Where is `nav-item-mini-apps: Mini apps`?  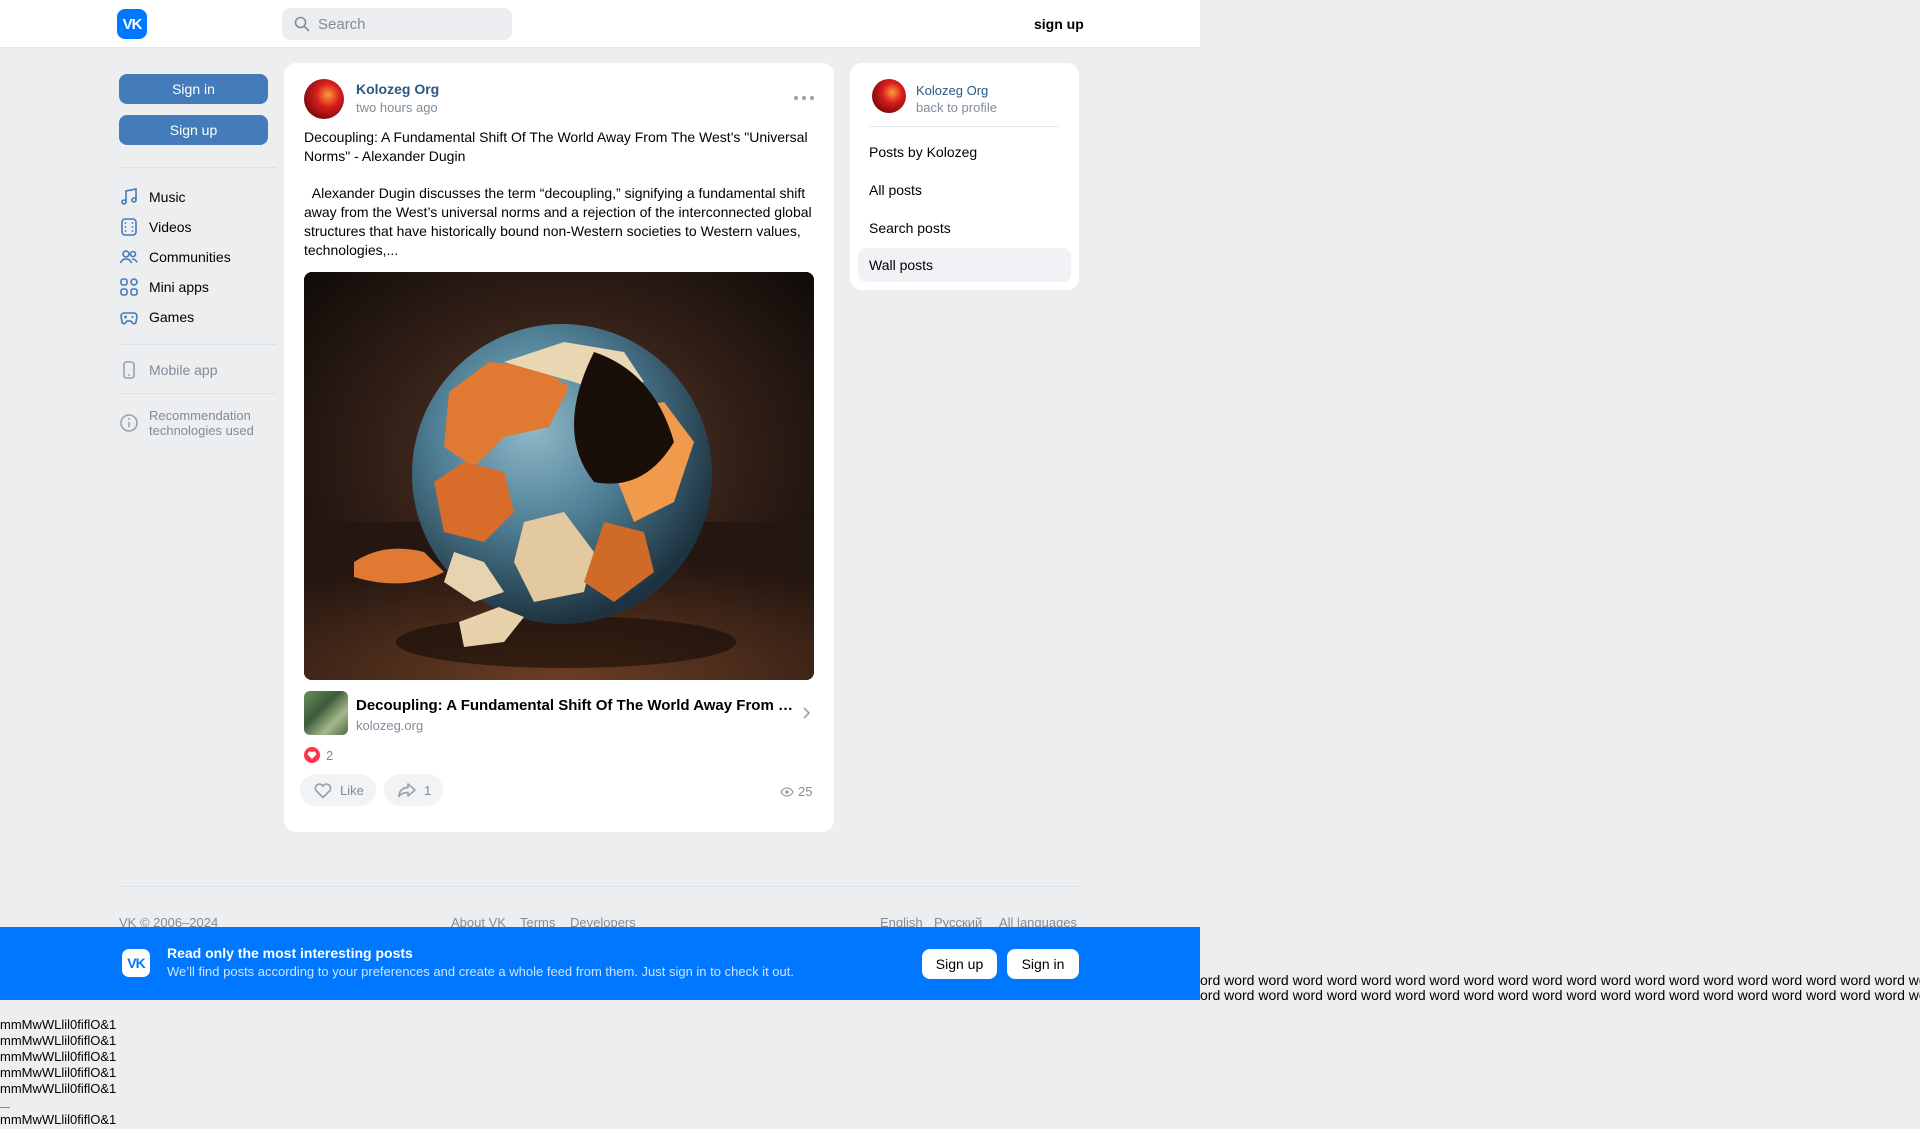
nav-item-mini-apps: Mini apps is located at coordinates (164, 287).